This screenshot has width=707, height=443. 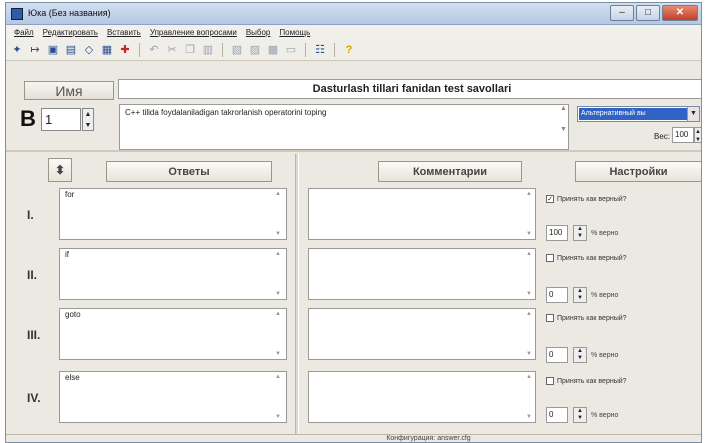 I want to click on answer-text-area: if ▲ ▼, so click(x=173, y=274).